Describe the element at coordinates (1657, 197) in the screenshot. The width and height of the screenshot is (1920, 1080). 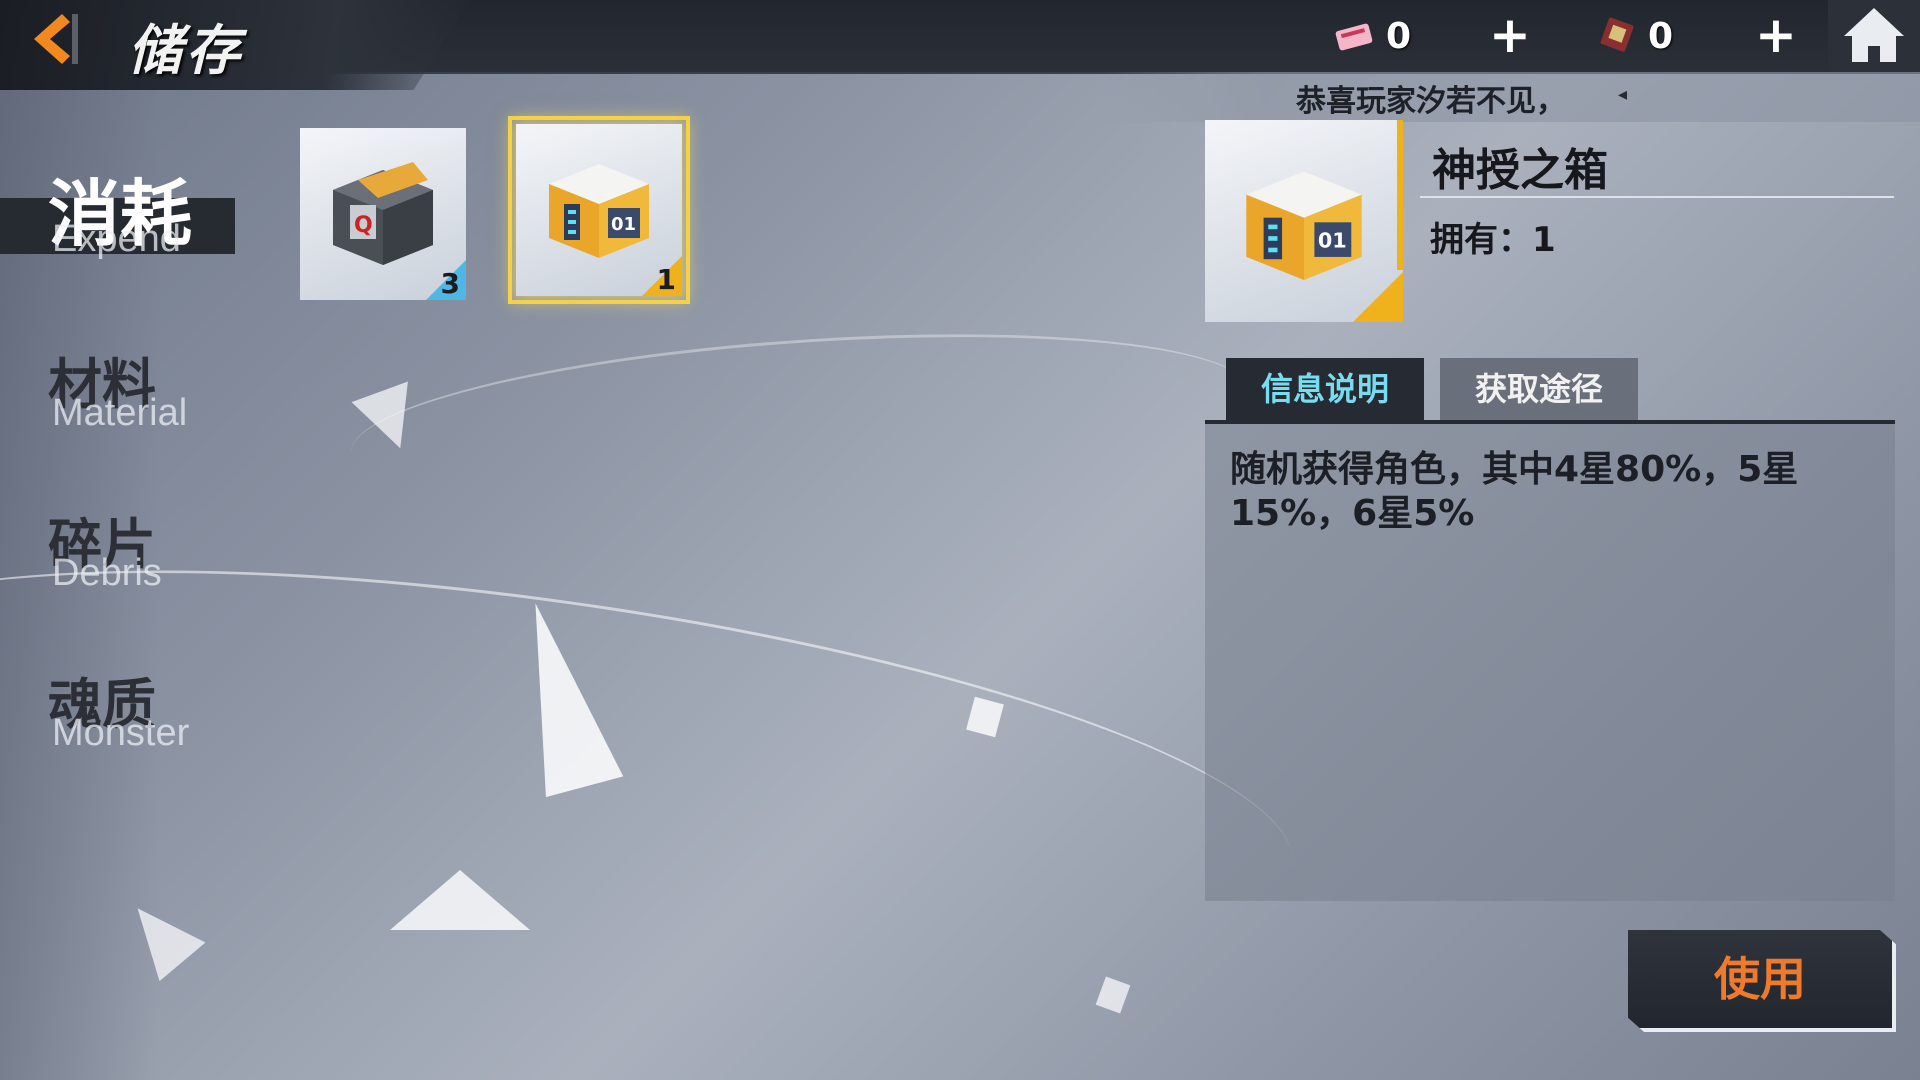
I see `divider` at that location.